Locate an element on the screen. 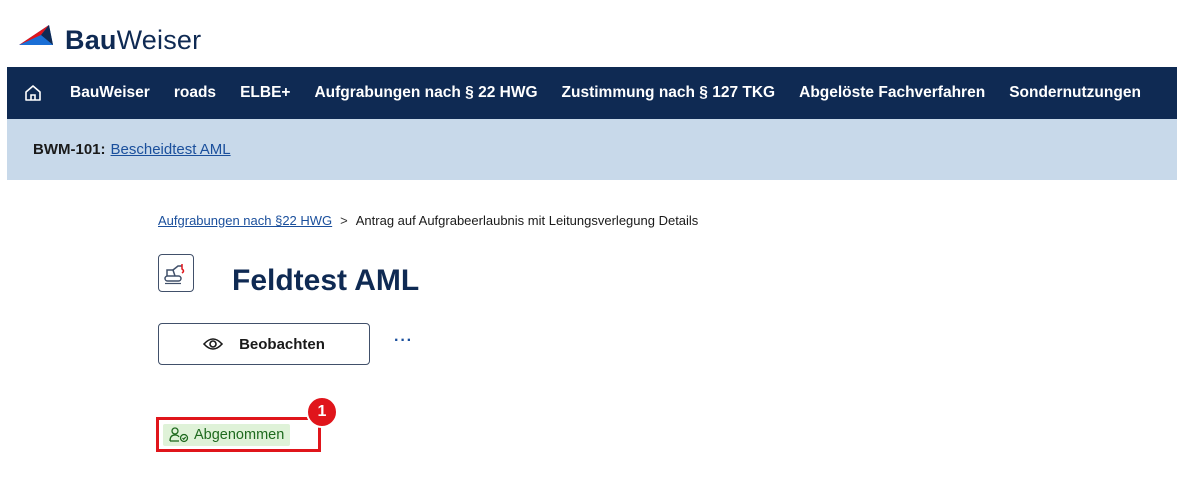 The width and height of the screenshot is (1177, 488). brand-name-light: Weiser is located at coordinates (159, 40).